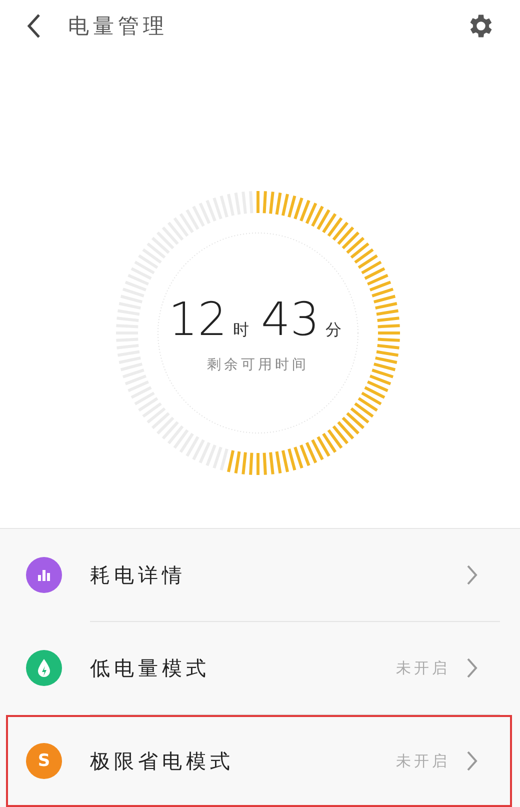 The height and width of the screenshot is (807, 520). Describe the element at coordinates (150, 668) in the screenshot. I see `row-label: 低电量模式` at that location.